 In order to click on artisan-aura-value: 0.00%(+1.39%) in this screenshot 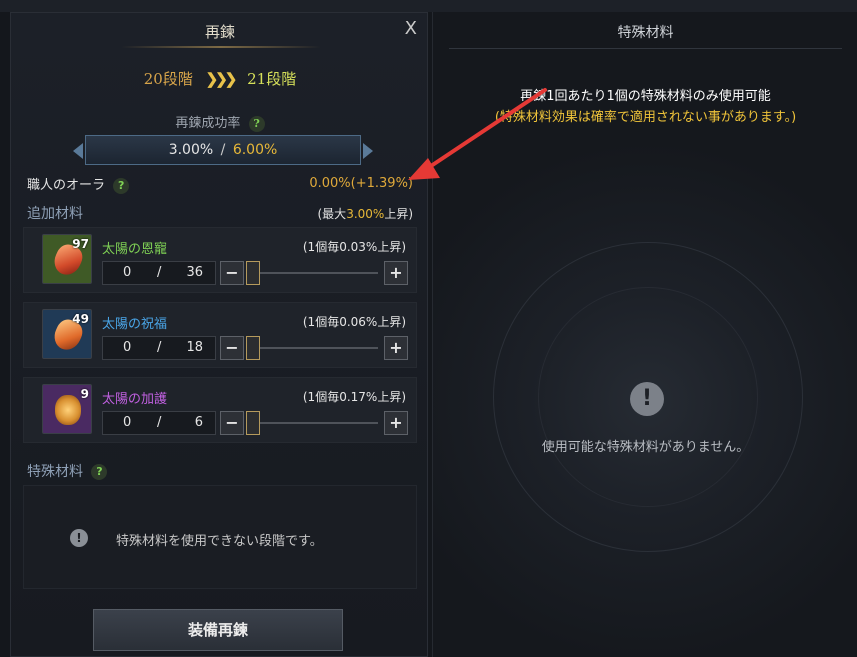, I will do `click(361, 183)`.